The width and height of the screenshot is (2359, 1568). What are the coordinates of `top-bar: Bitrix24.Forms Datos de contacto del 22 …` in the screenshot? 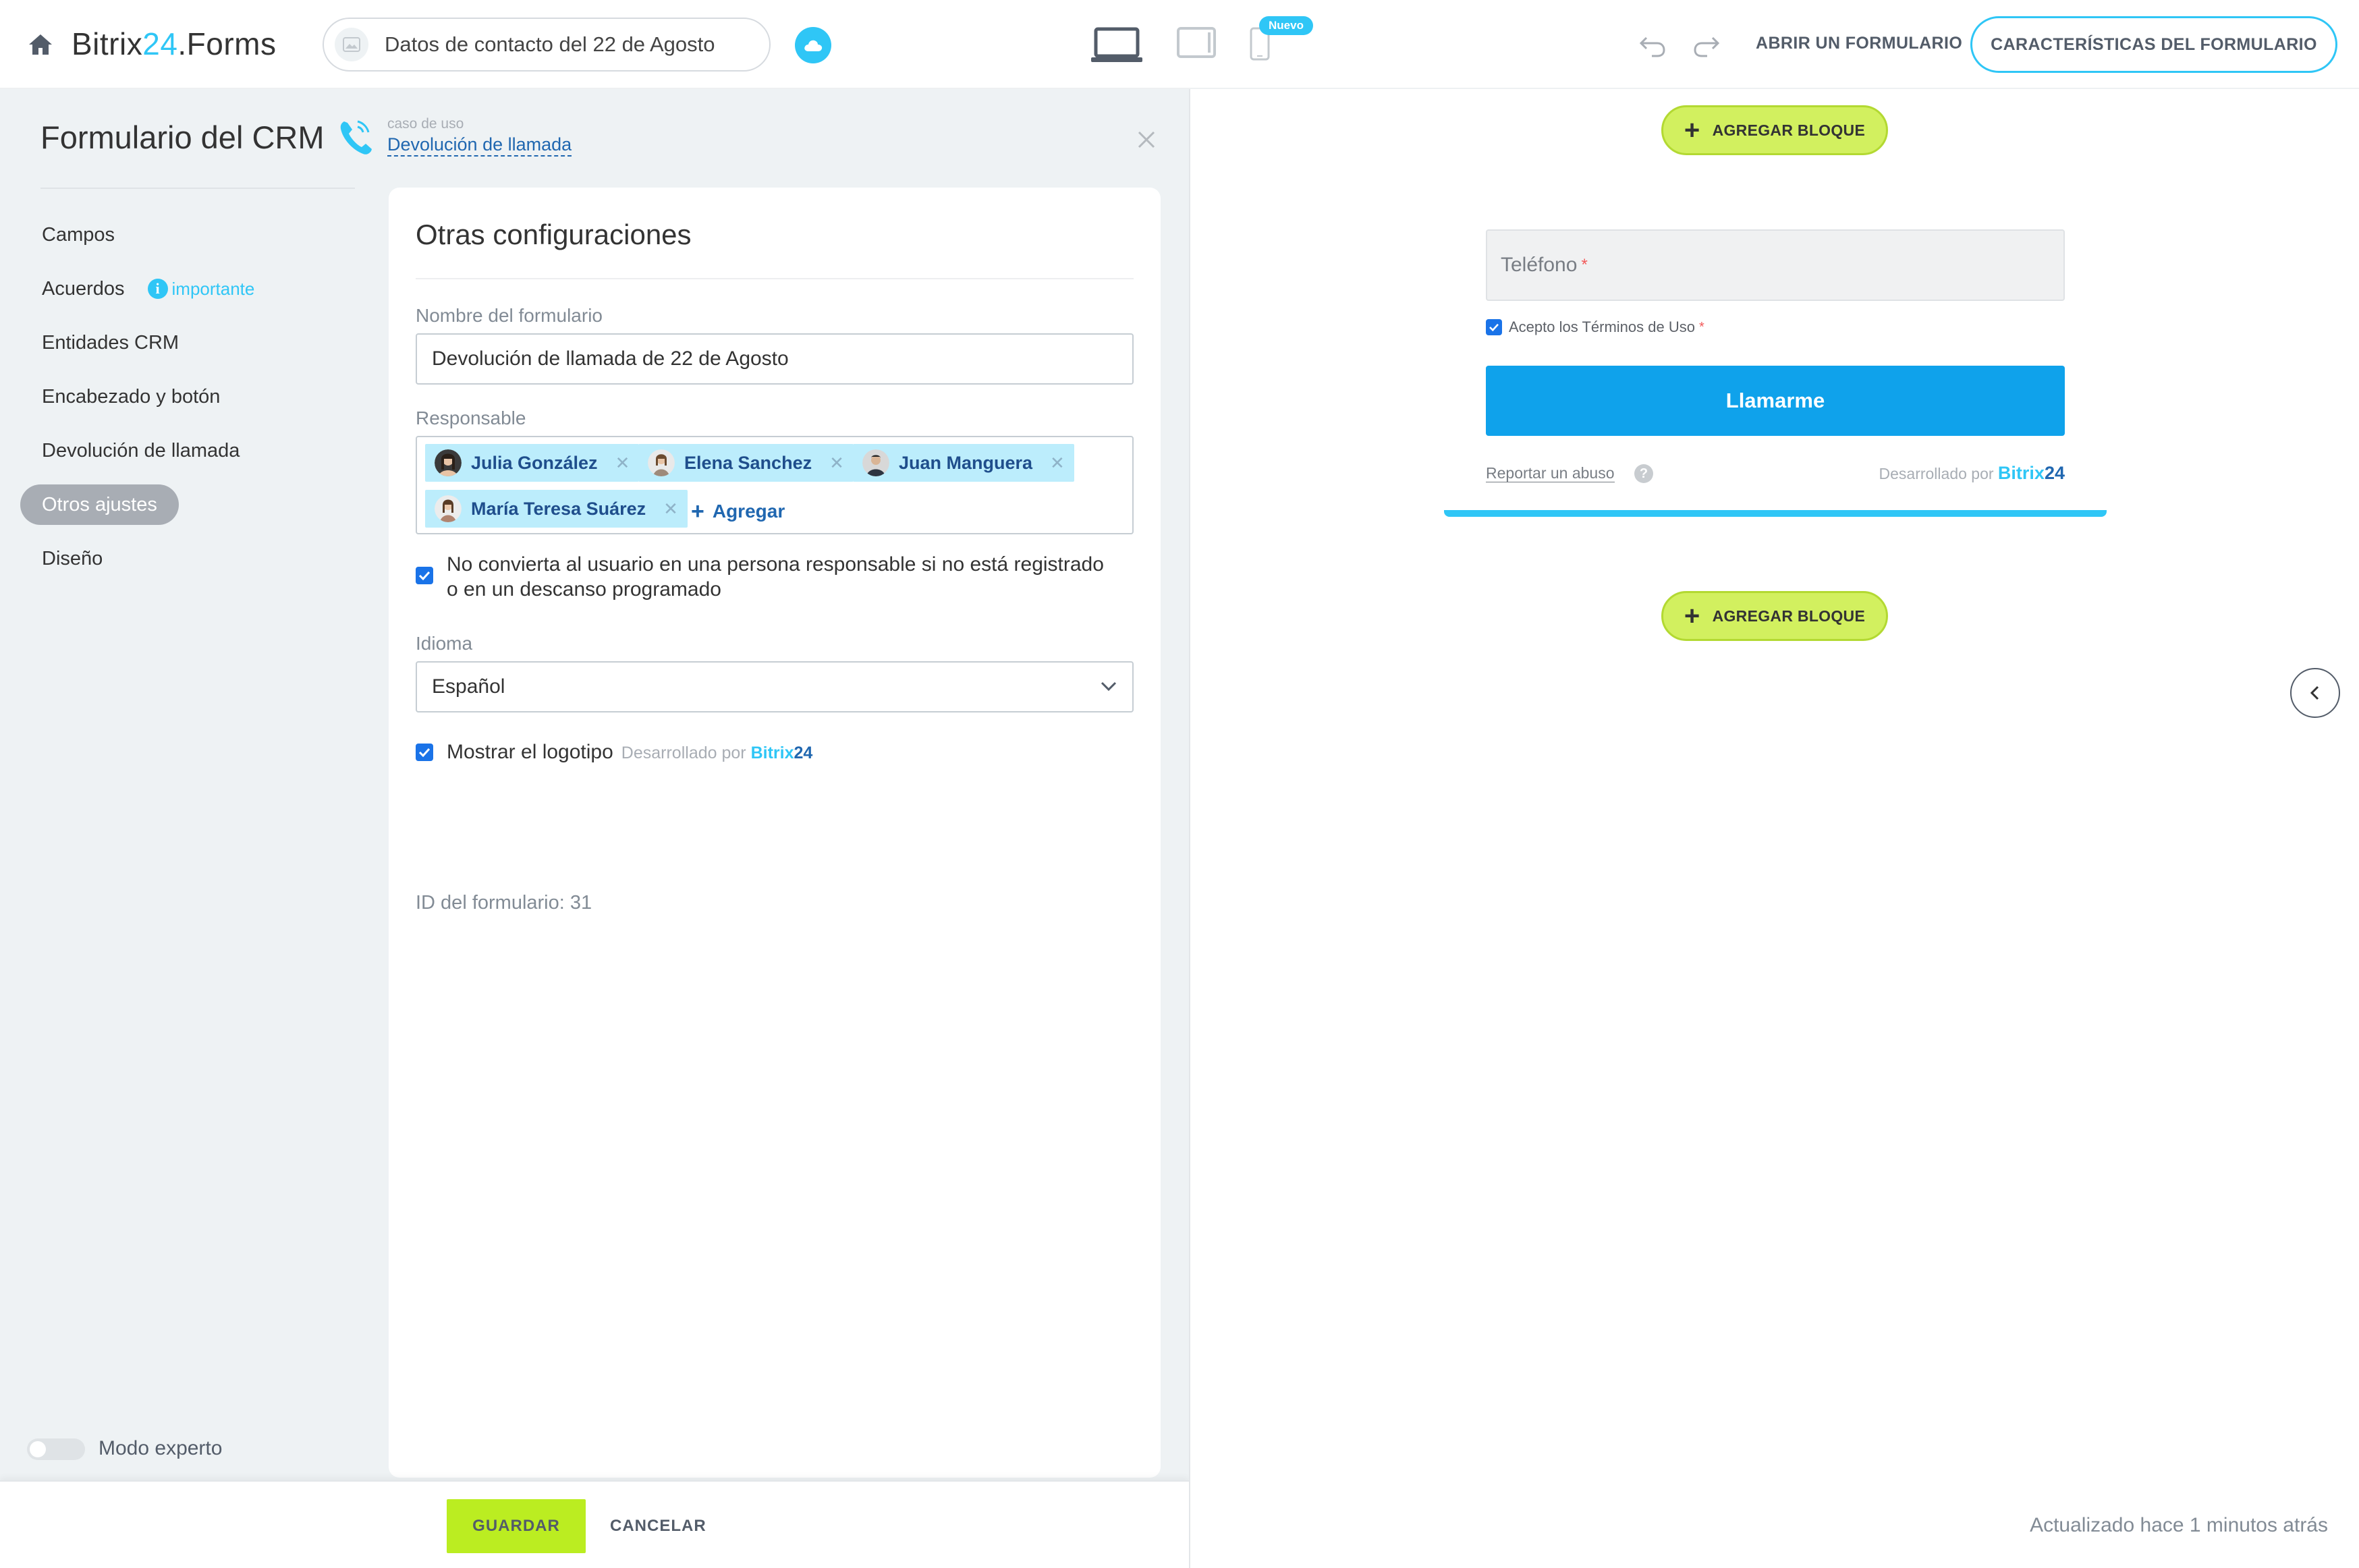 It's located at (1180, 44).